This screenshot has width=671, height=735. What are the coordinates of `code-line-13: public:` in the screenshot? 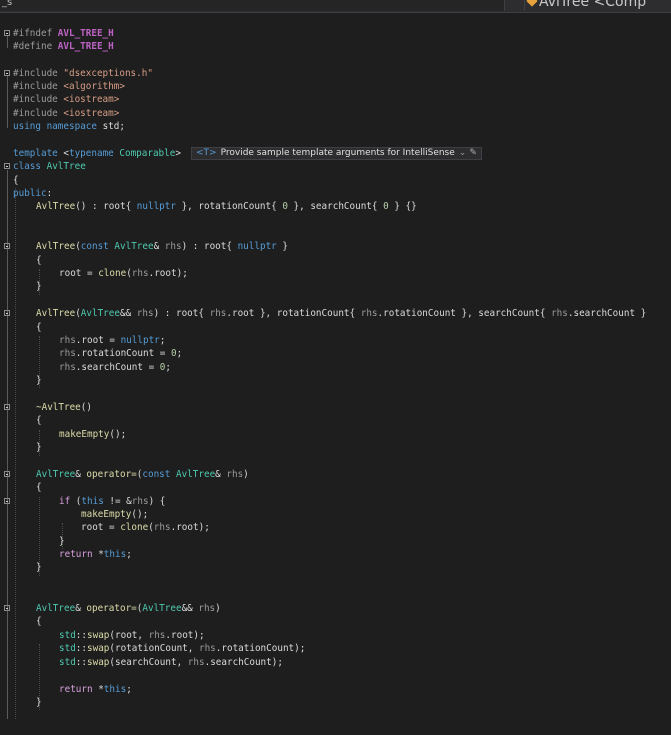 It's located at (33, 193).